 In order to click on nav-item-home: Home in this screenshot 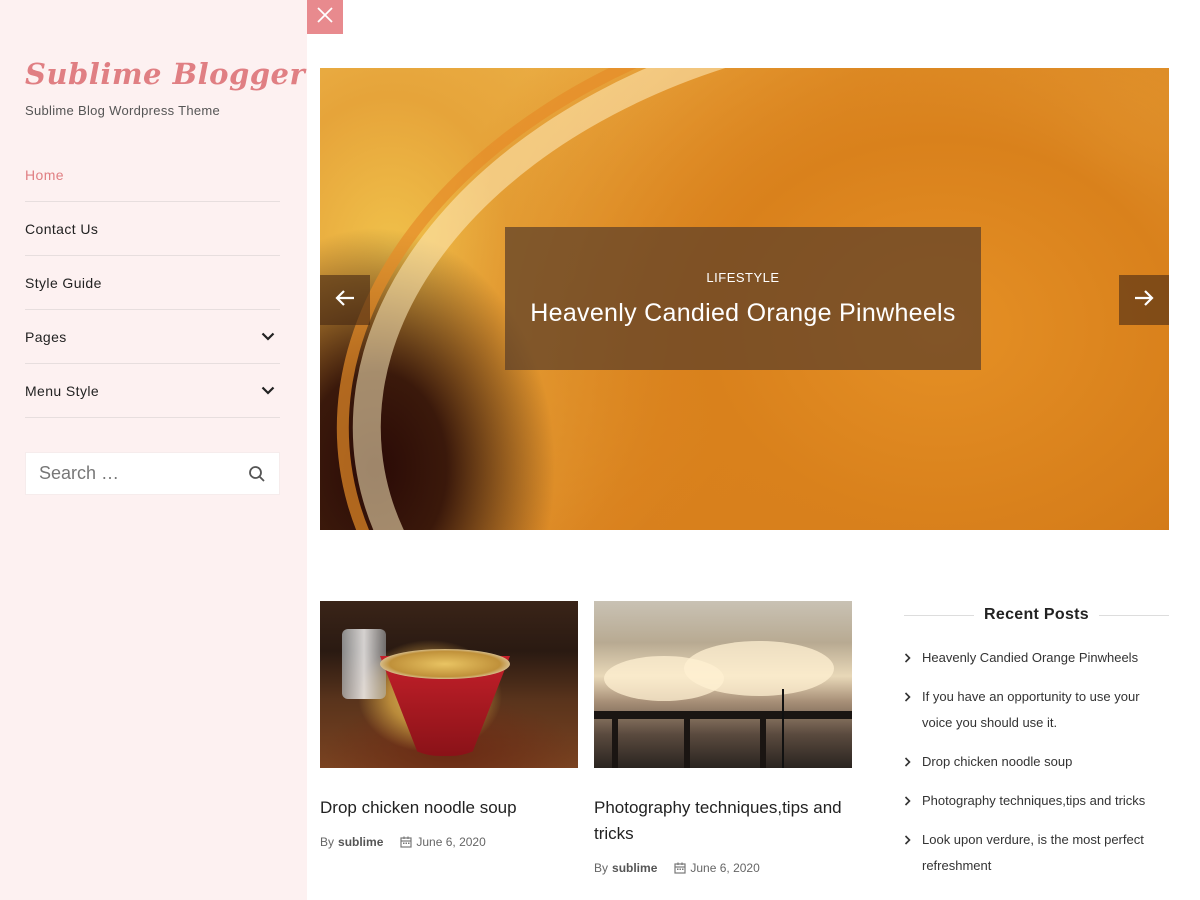, I will do `click(152, 175)`.